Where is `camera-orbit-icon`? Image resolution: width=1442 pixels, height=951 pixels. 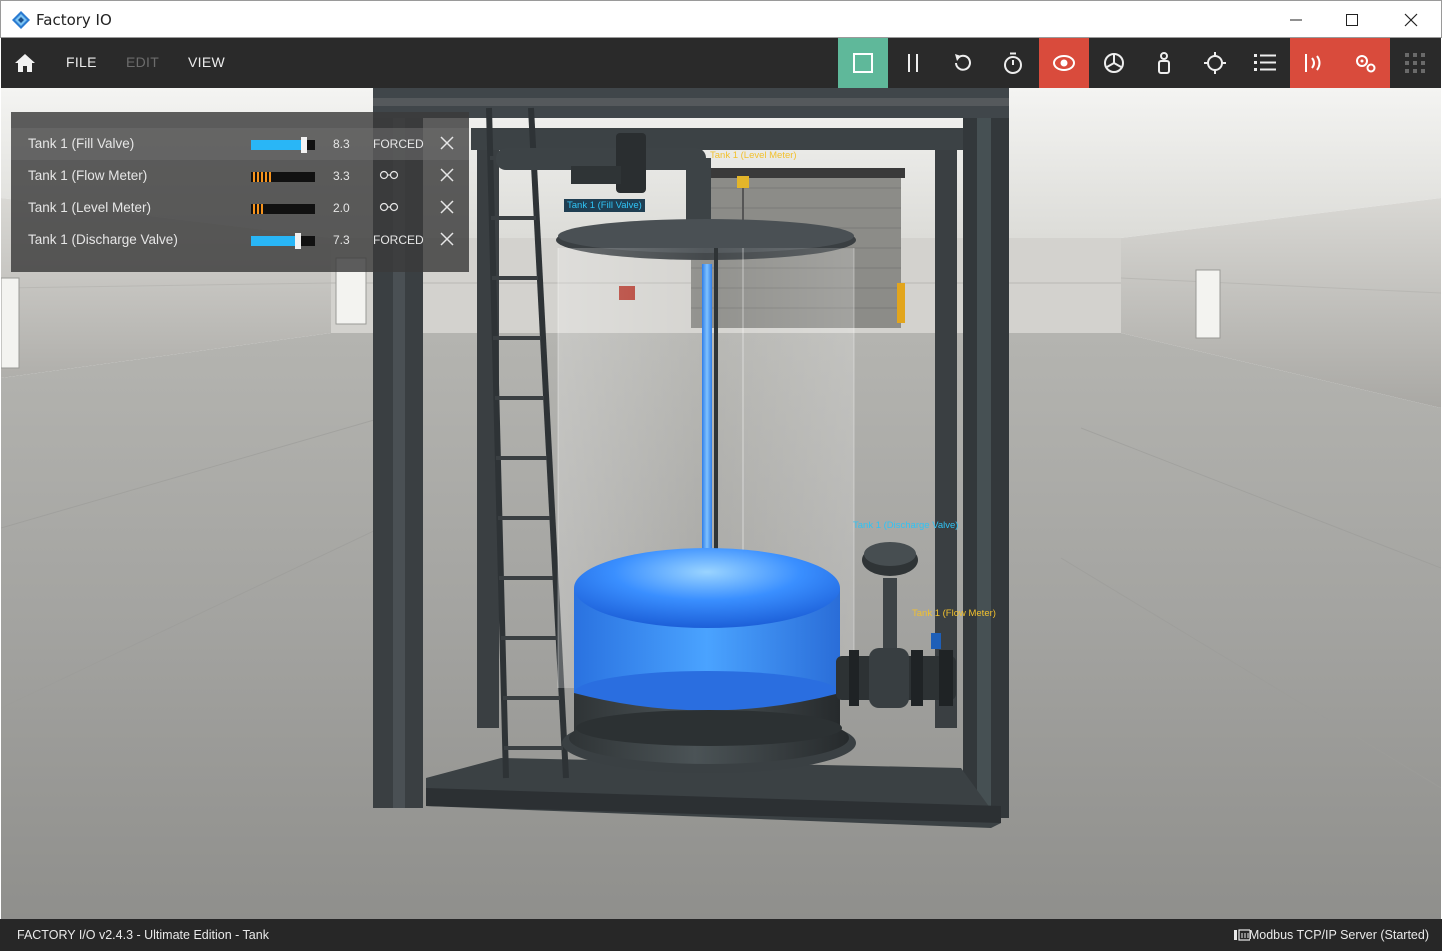
camera-orbit-icon is located at coordinates (1064, 63).